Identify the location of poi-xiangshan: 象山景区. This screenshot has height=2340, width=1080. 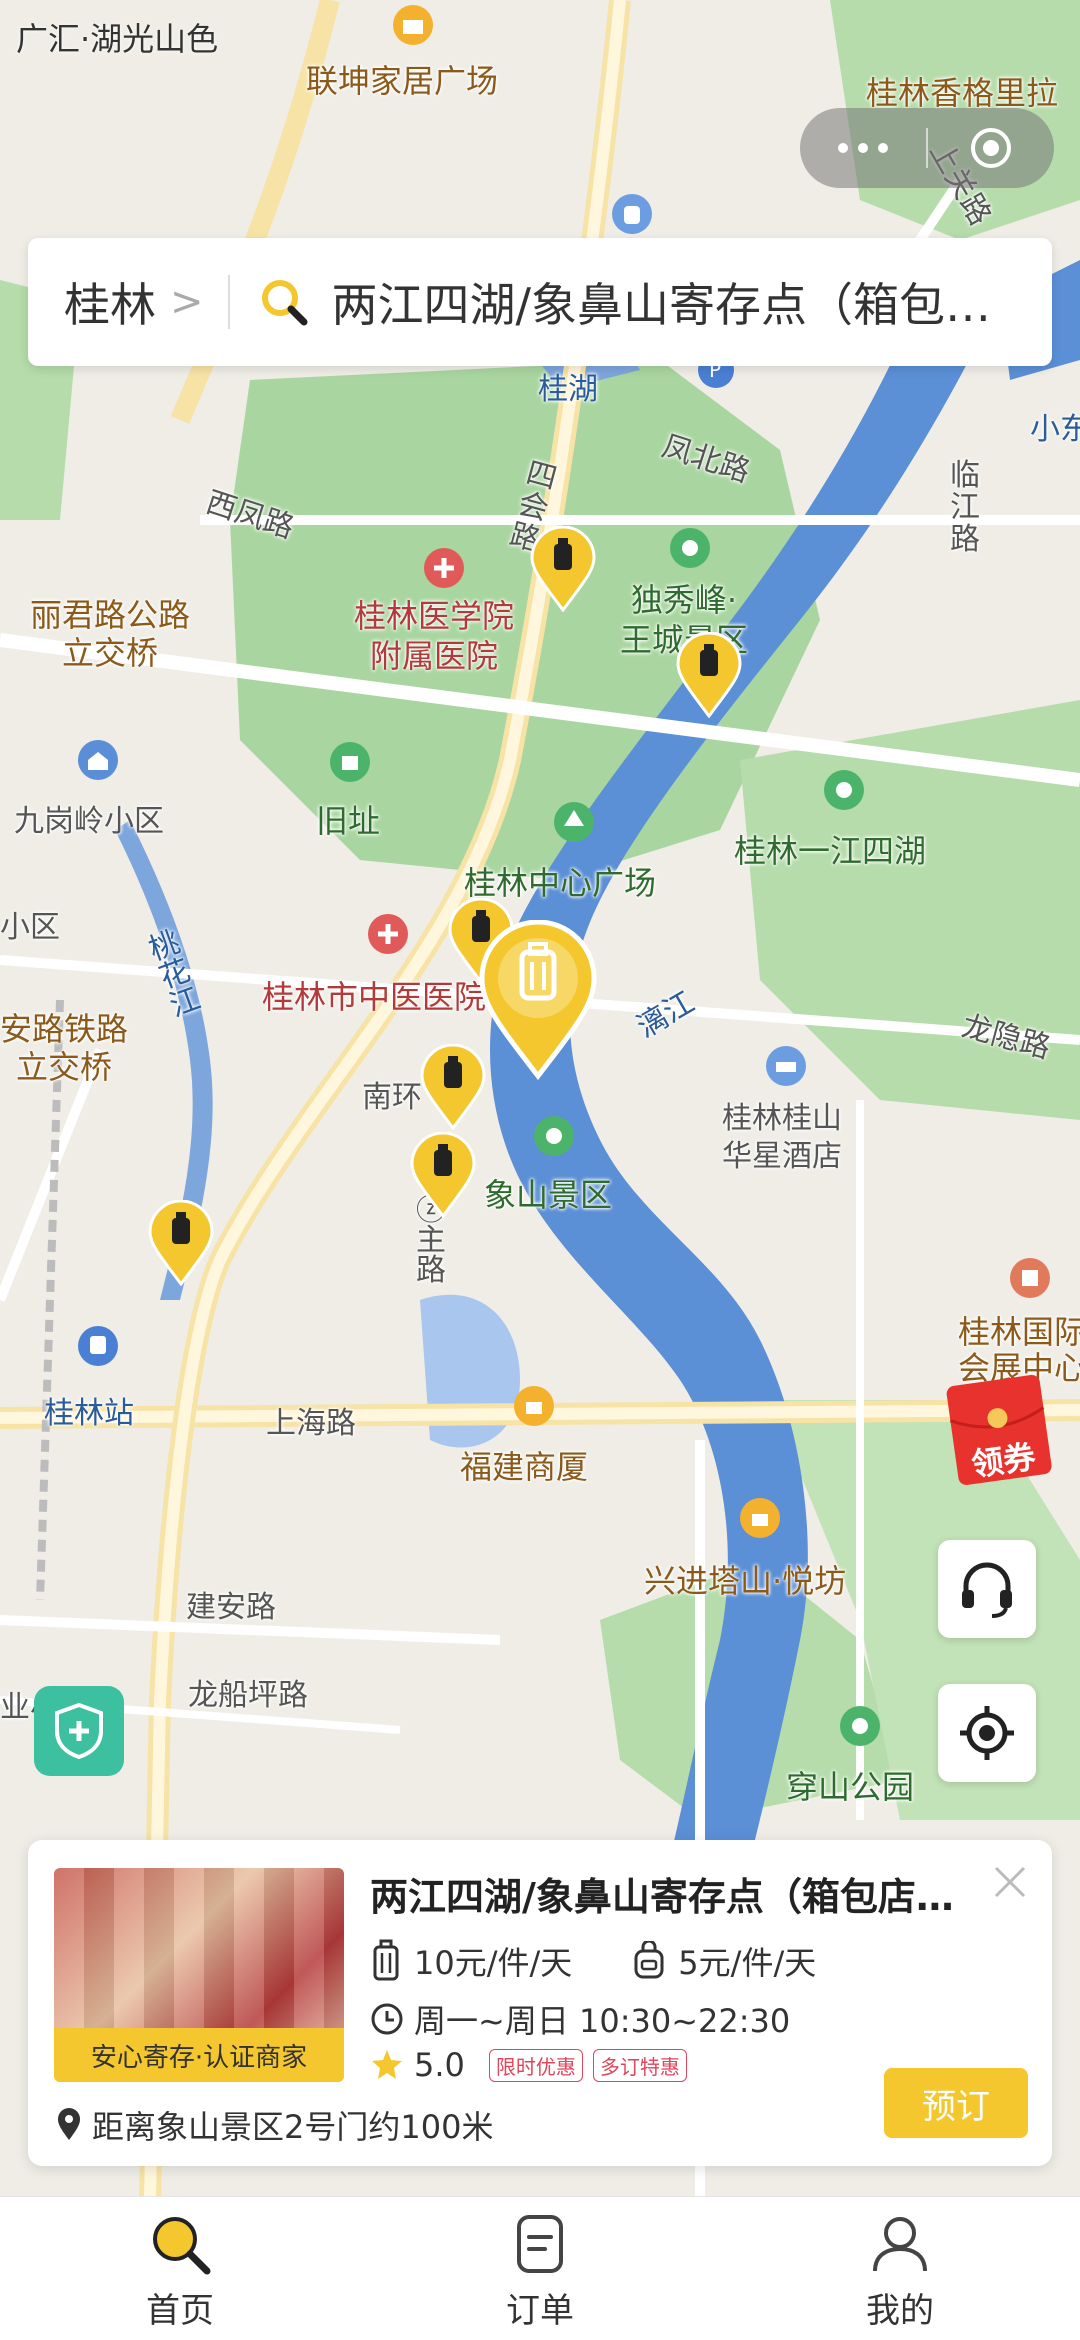
(548, 1193).